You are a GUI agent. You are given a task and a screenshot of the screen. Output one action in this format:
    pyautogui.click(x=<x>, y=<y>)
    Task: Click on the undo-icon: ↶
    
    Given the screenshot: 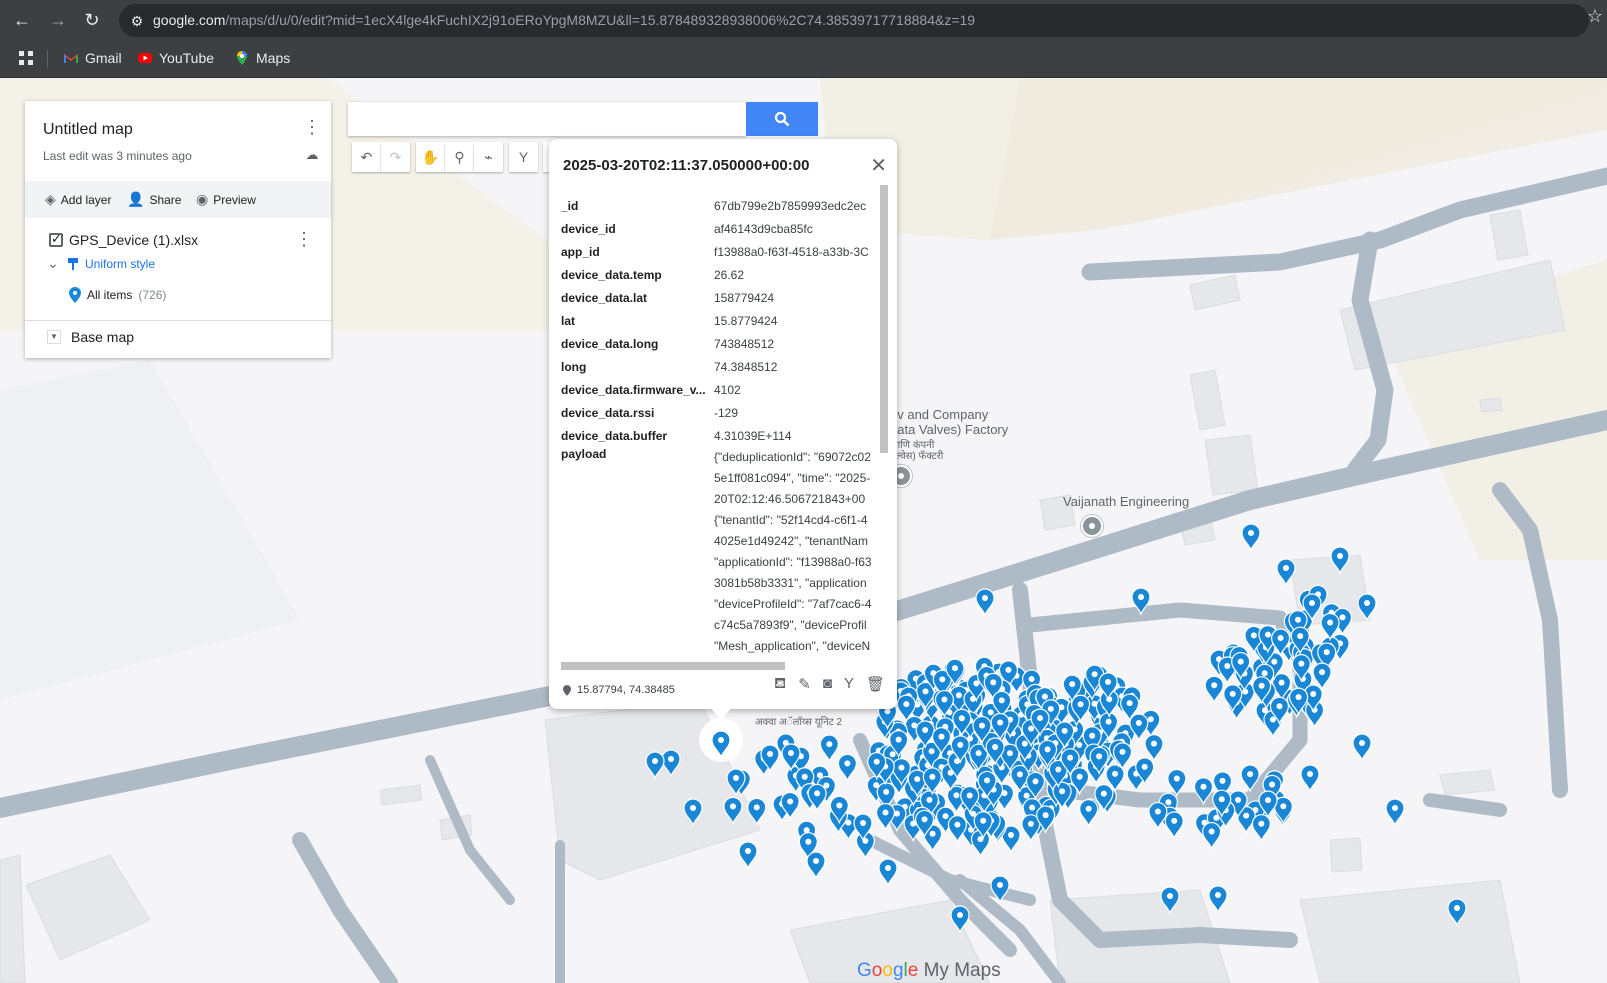 What is the action you would take?
    pyautogui.click(x=366, y=157)
    